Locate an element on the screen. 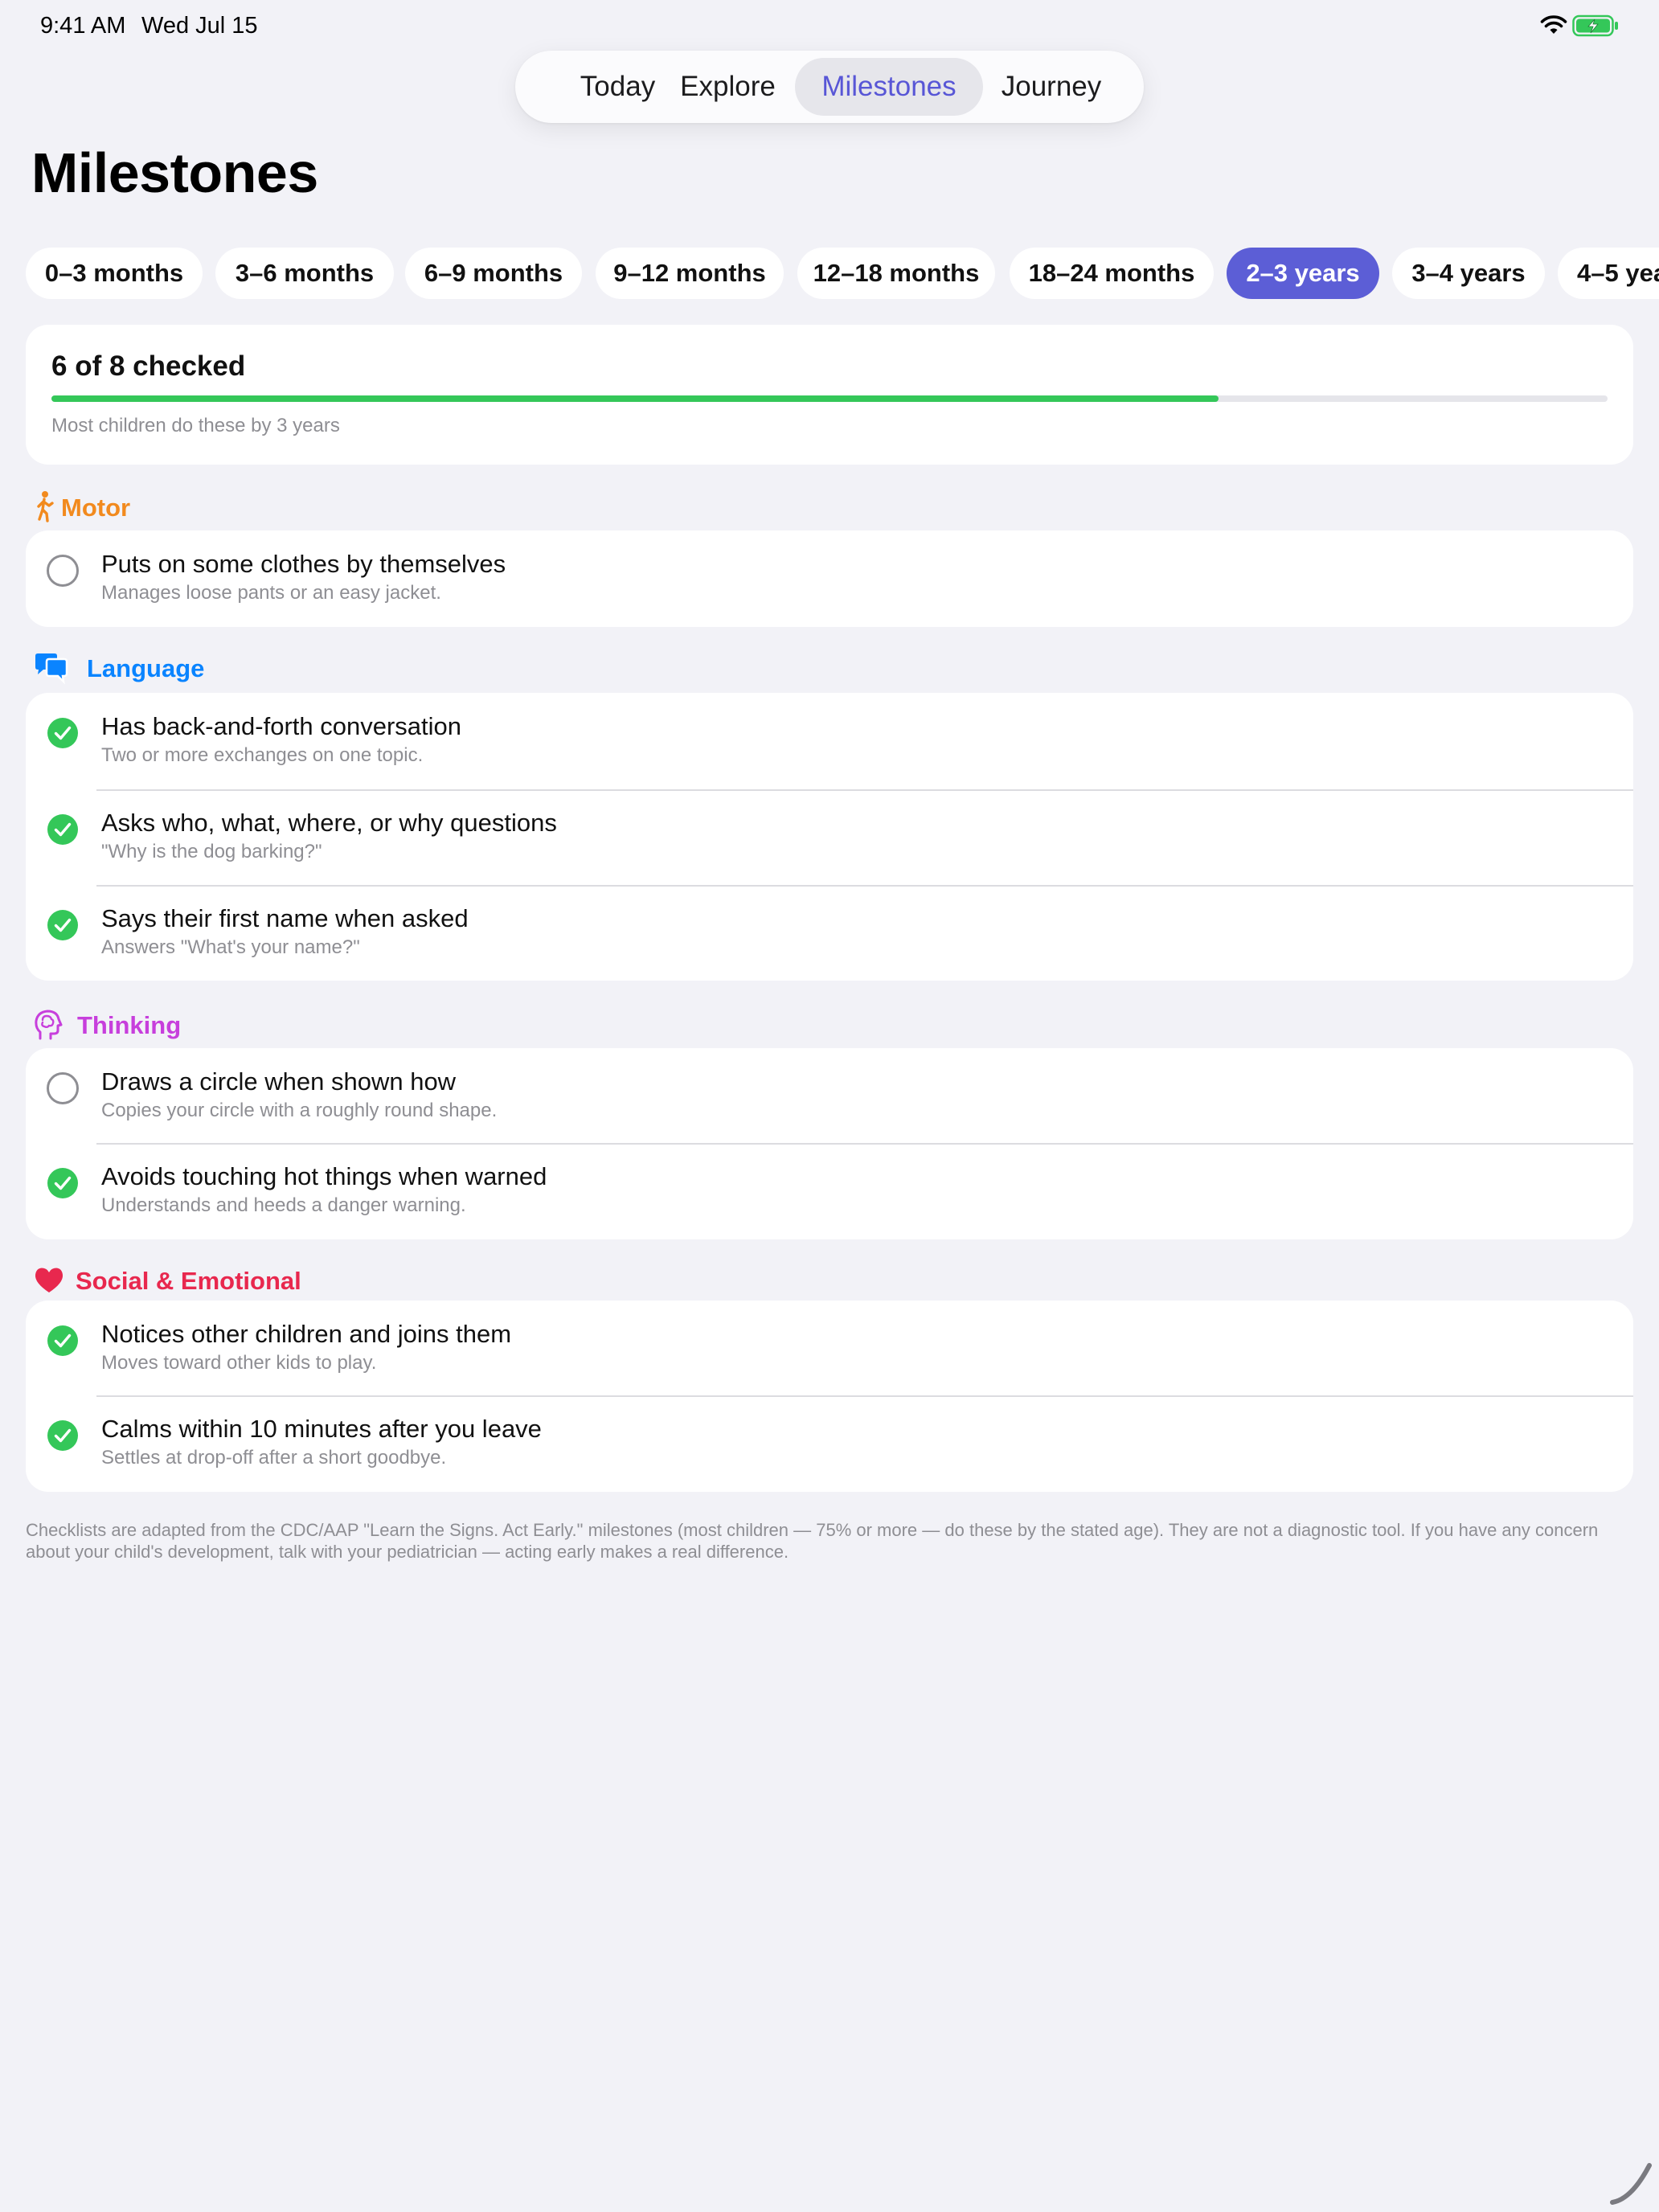  head-brain-icon is located at coordinates (49, 1025).